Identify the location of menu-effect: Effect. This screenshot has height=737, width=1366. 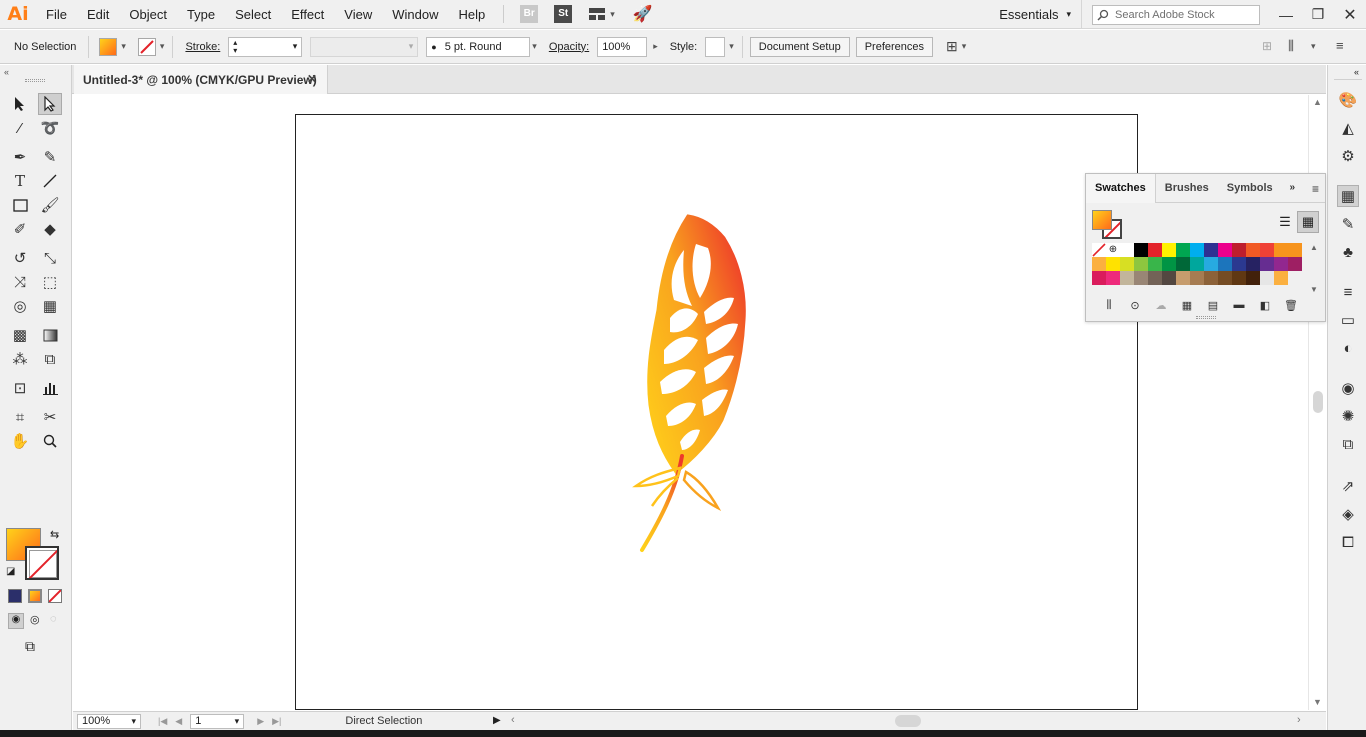
(307, 14).